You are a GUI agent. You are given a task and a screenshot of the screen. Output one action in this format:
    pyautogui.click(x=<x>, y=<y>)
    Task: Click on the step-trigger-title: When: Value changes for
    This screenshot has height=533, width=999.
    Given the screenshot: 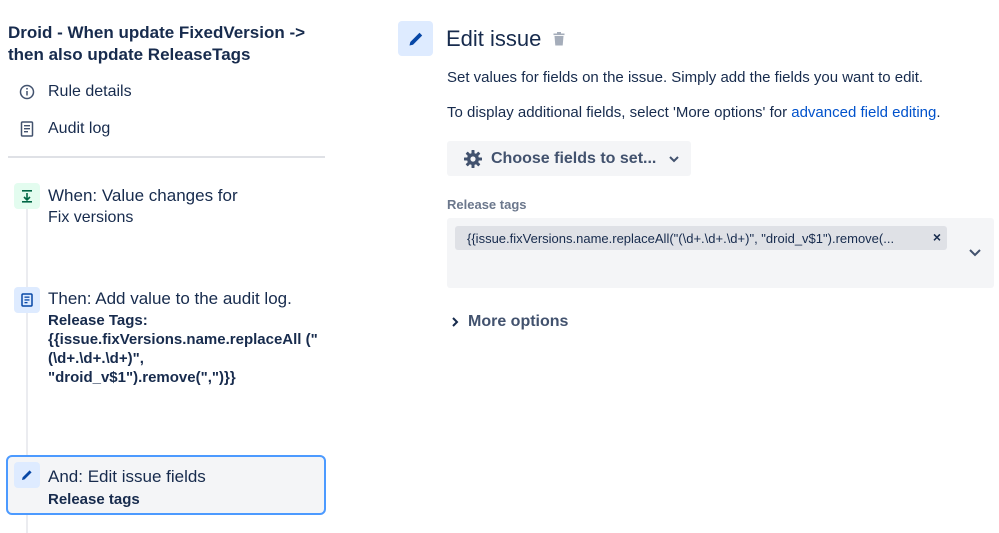 What is the action you would take?
    pyautogui.click(x=143, y=195)
    